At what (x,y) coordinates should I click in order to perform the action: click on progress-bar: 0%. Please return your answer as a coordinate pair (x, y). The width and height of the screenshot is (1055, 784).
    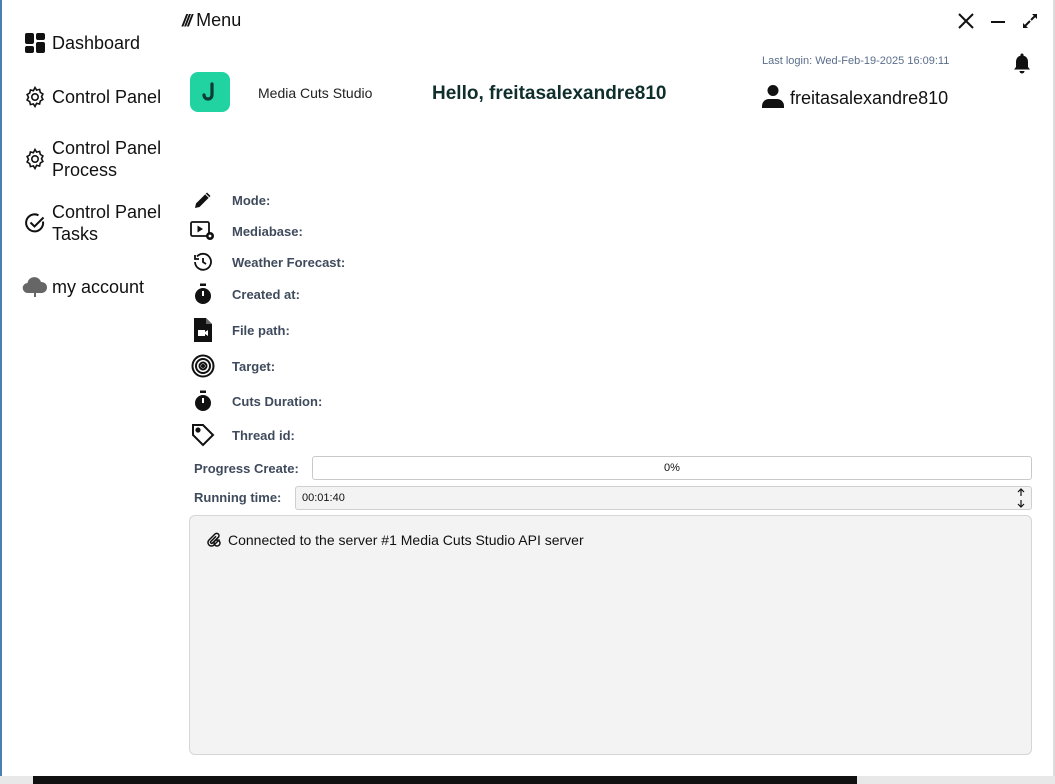
    Looking at the image, I should click on (672, 468).